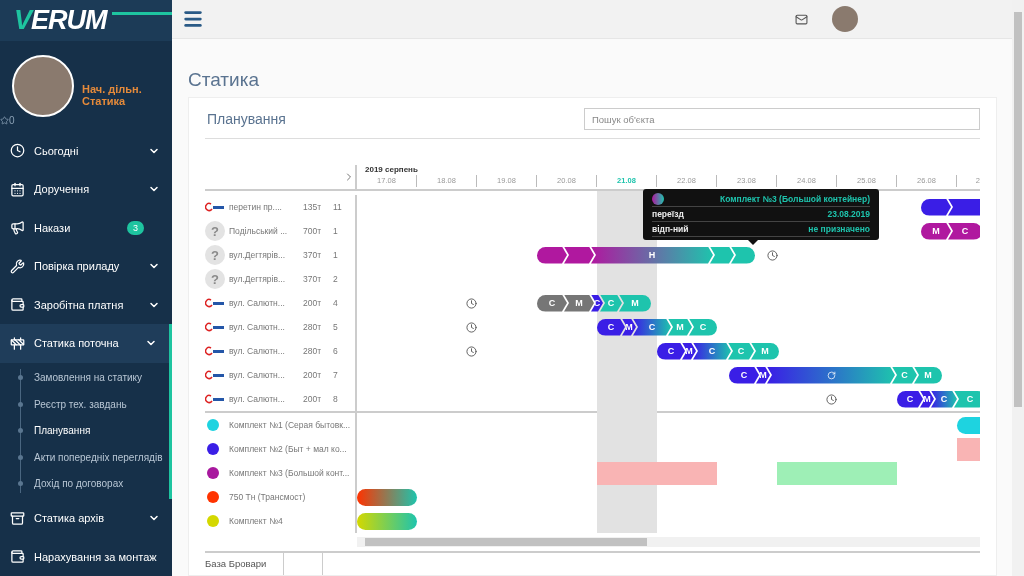  Describe the element at coordinates (60, 20) in the screenshot. I see `app-logo: VERUM` at that location.